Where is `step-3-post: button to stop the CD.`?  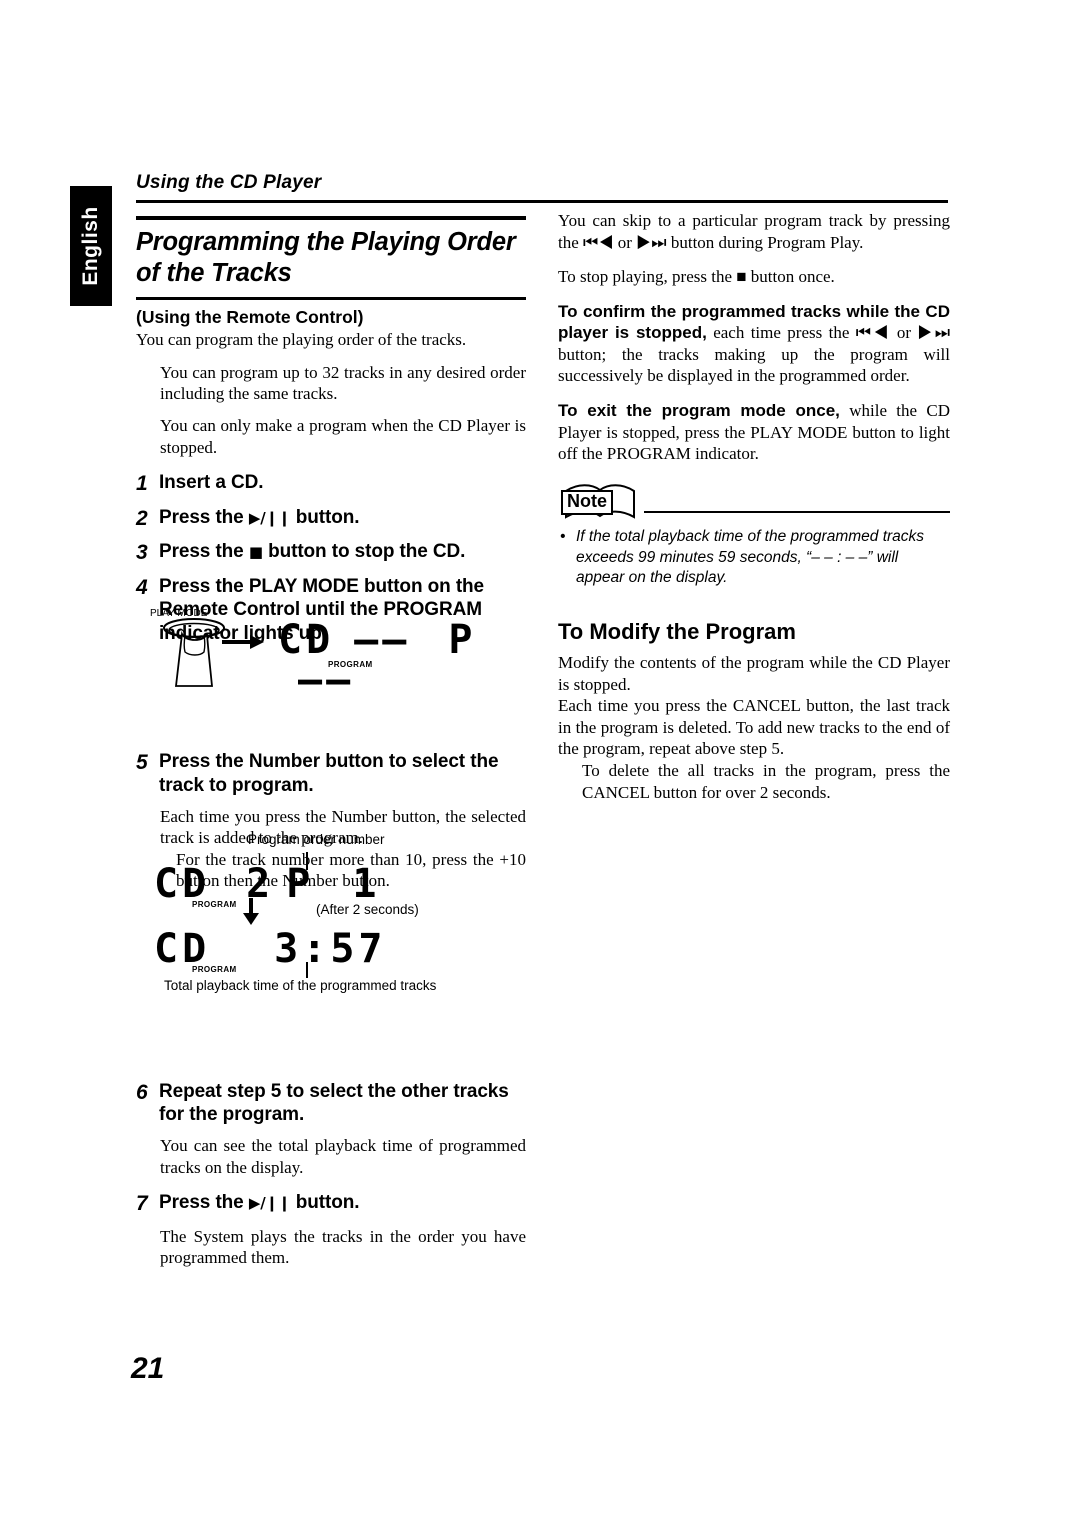 step-3-post: button to stop the CD. is located at coordinates (364, 552).